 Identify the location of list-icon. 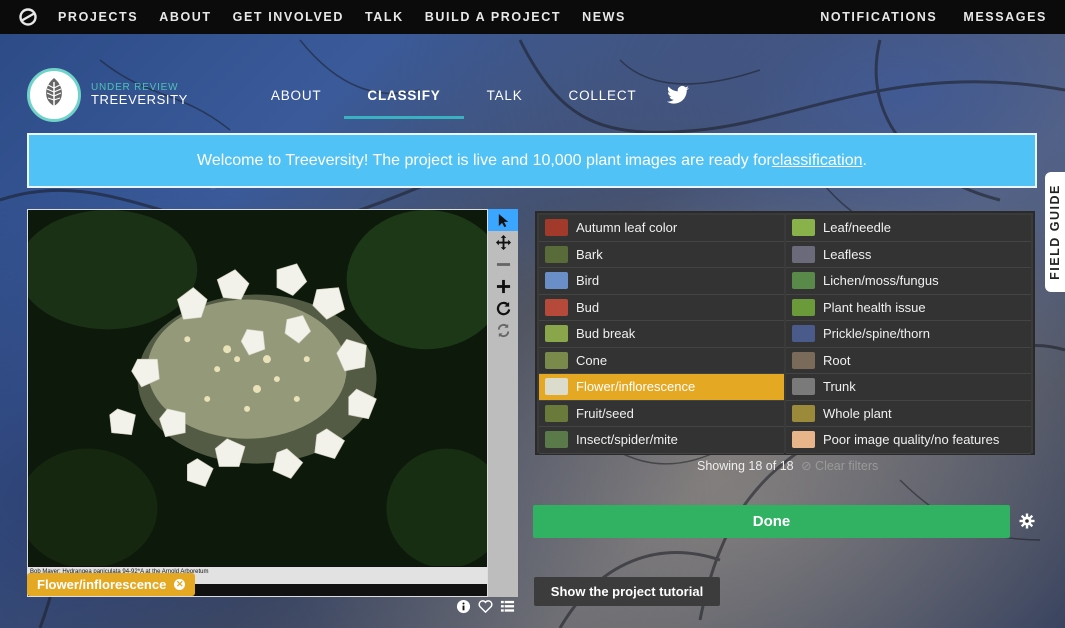
(507, 606).